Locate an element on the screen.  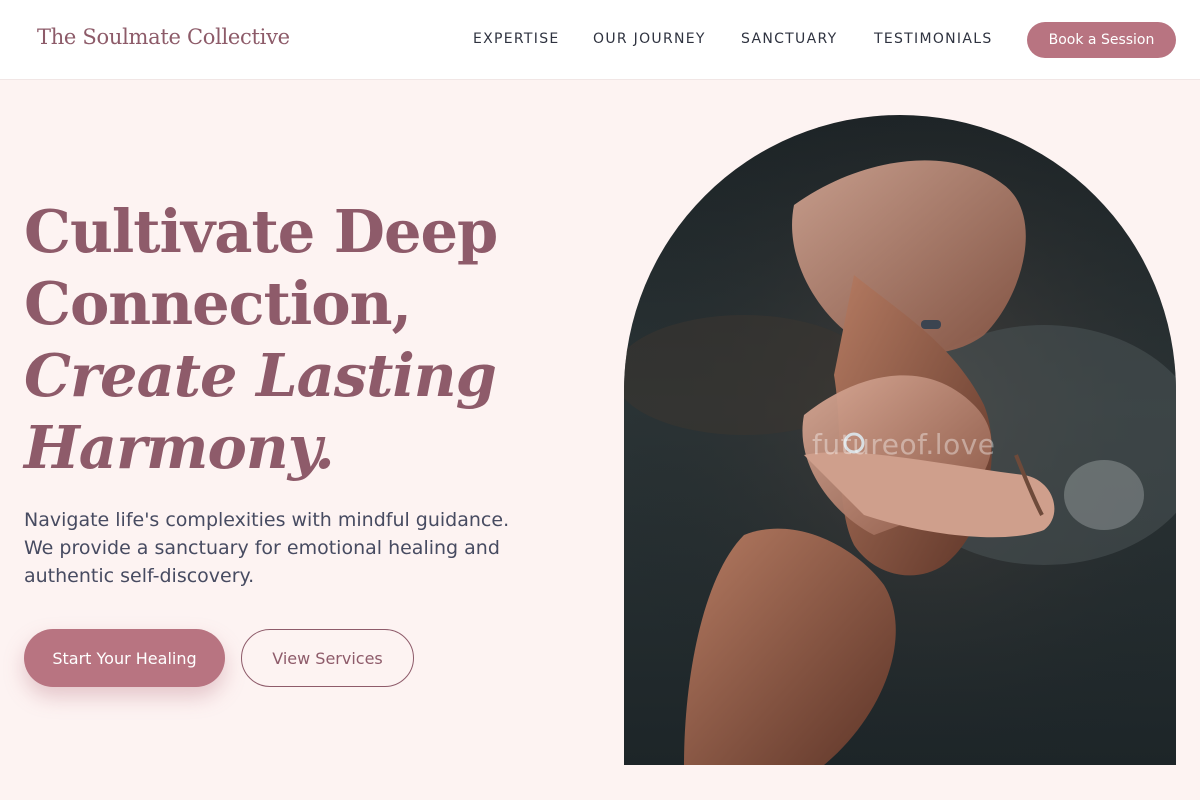
book-session-button: Book a Session is located at coordinates (1101, 40).